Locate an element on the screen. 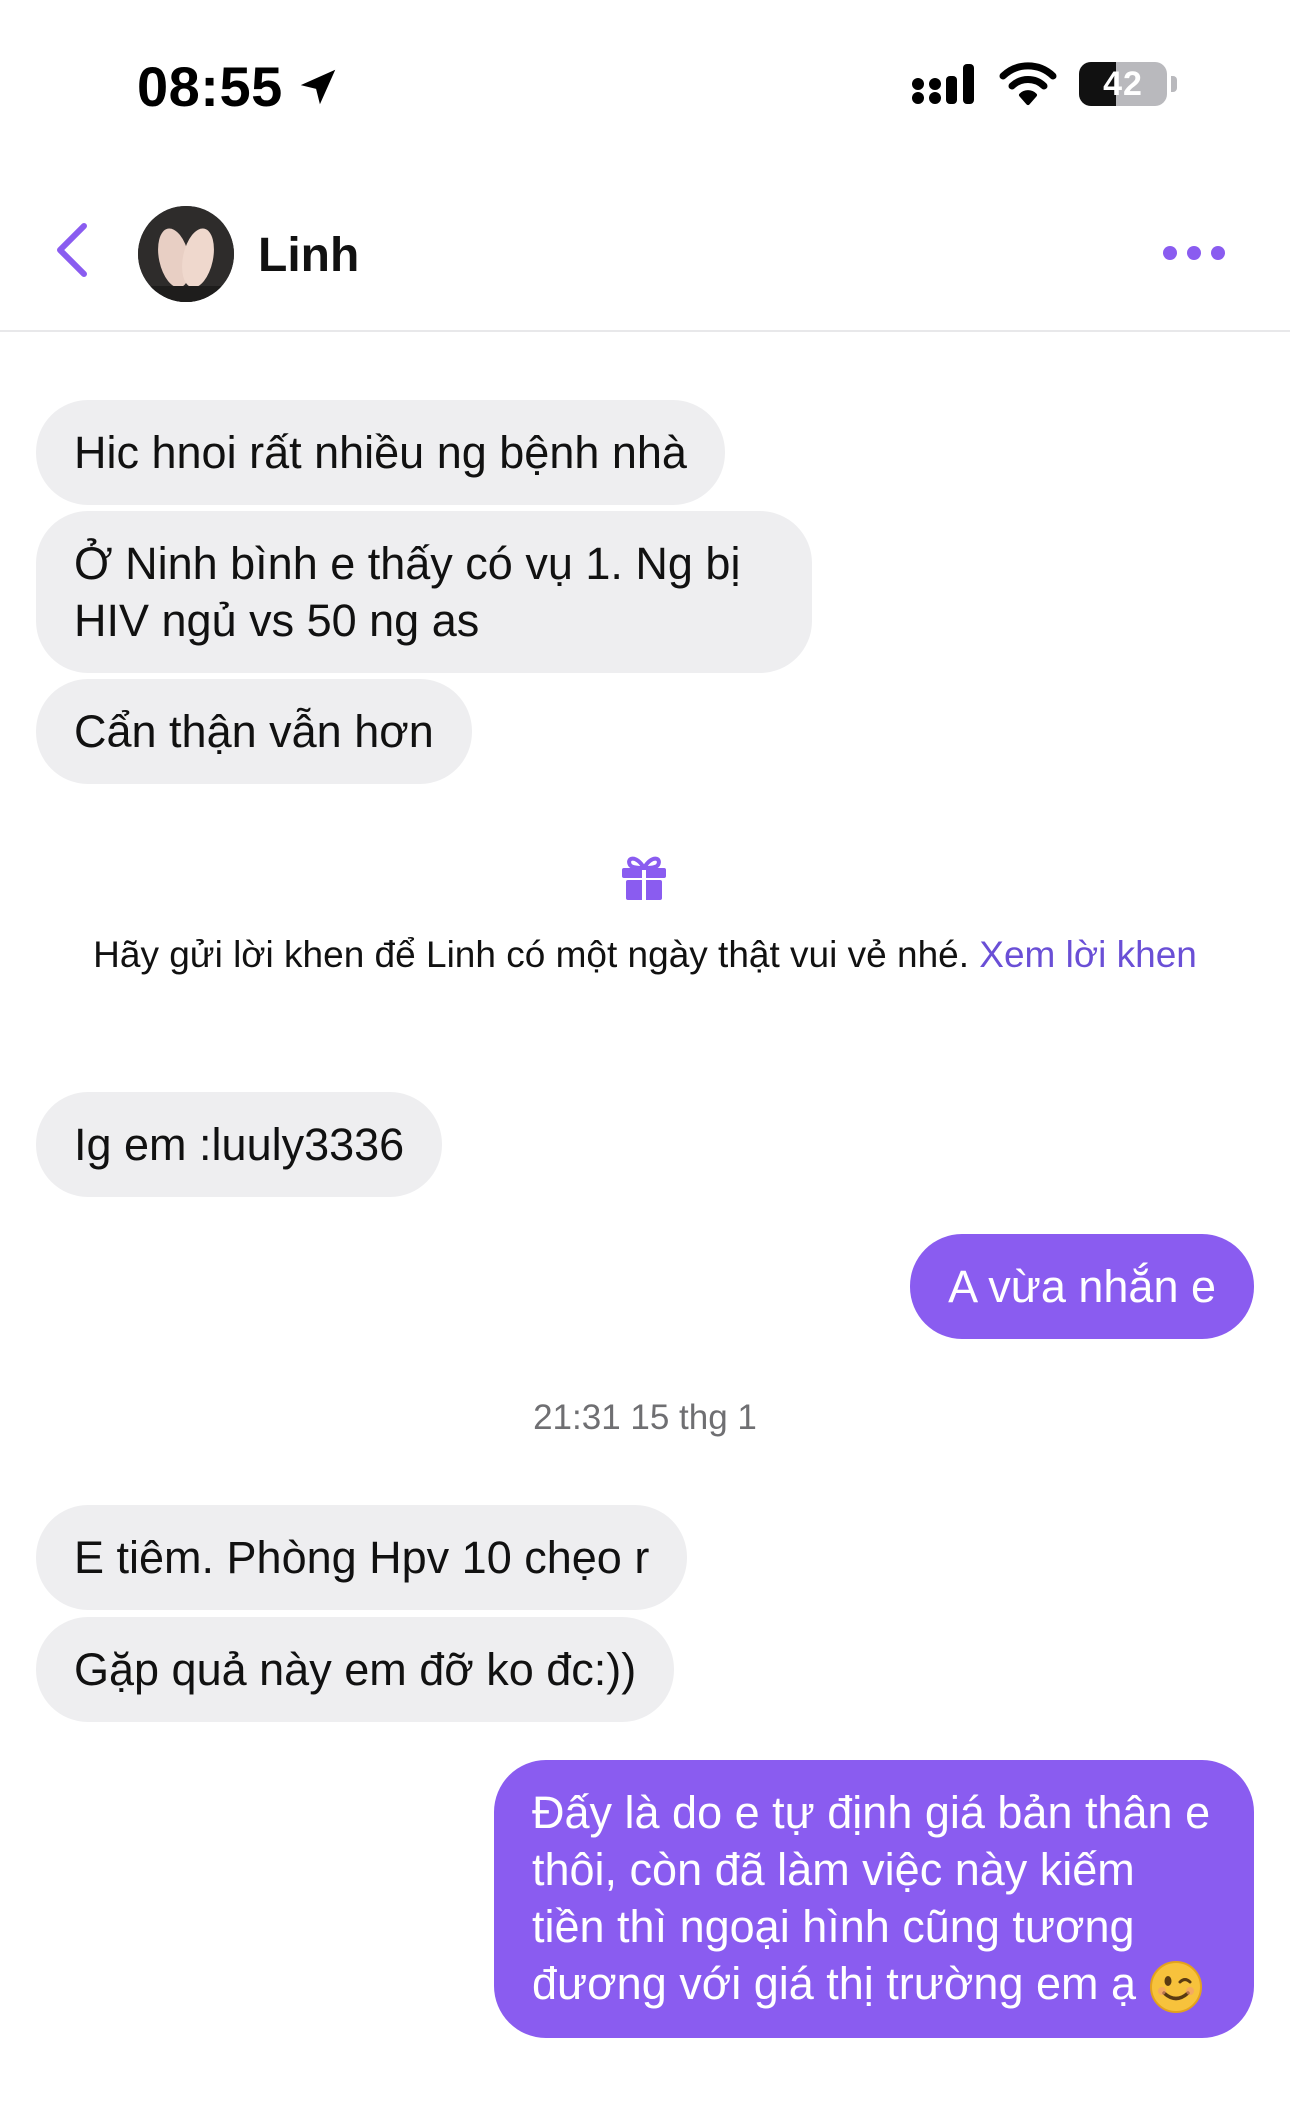 The image size is (1290, 2105). message-incoming: Gặp quả này em đỡ ko đc:)) is located at coordinates (355, 1669).